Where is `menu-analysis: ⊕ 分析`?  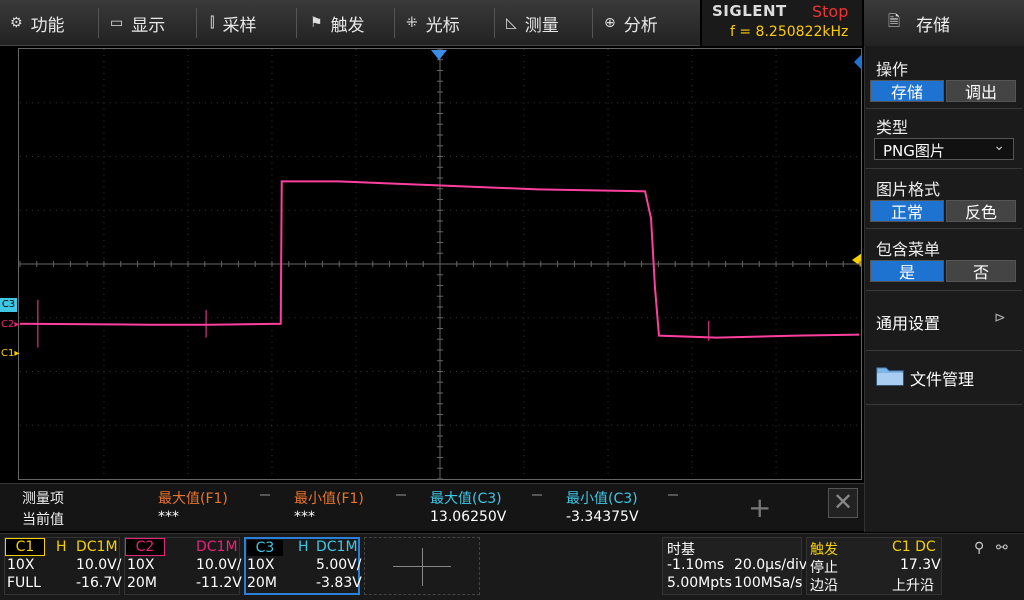 menu-analysis: ⊕ 分析 is located at coordinates (631, 23).